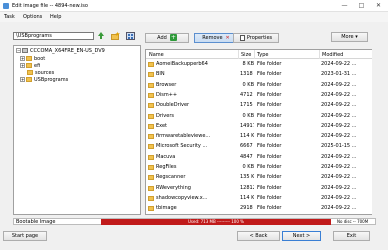 This screenshot has width=388, height=250. Describe the element at coordinates (256, 38) in the screenshot. I see `properties-button: Properties` at that location.